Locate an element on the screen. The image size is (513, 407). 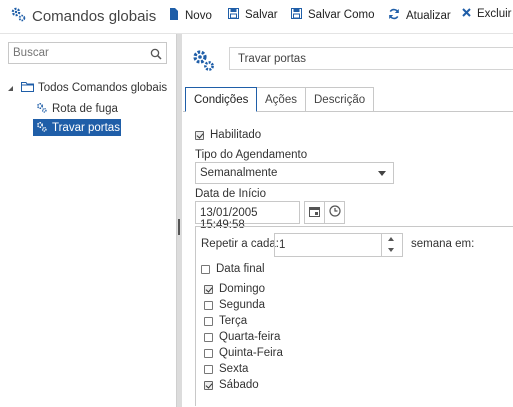
refresh-button: Atualizar is located at coordinates (419, 15).